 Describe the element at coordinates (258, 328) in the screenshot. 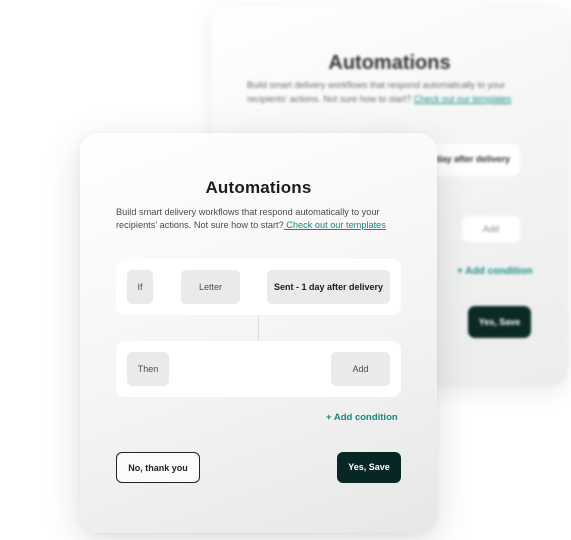

I see `row-connector-line` at that location.